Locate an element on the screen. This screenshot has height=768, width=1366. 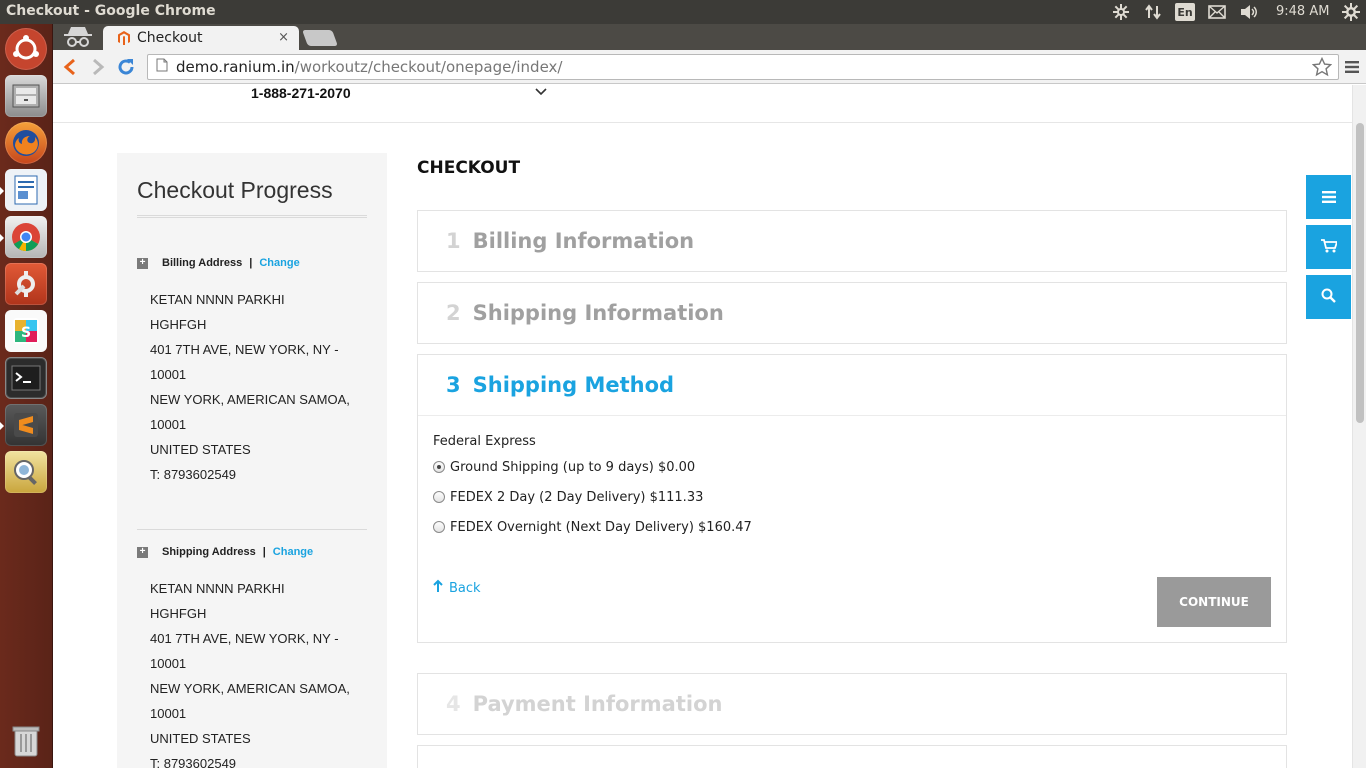
system-settings-icon is located at coordinates (1351, 12).